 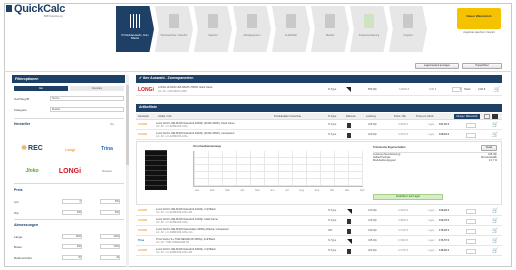 I want to click on selected-power: 550 Wp, so click(x=372, y=89).